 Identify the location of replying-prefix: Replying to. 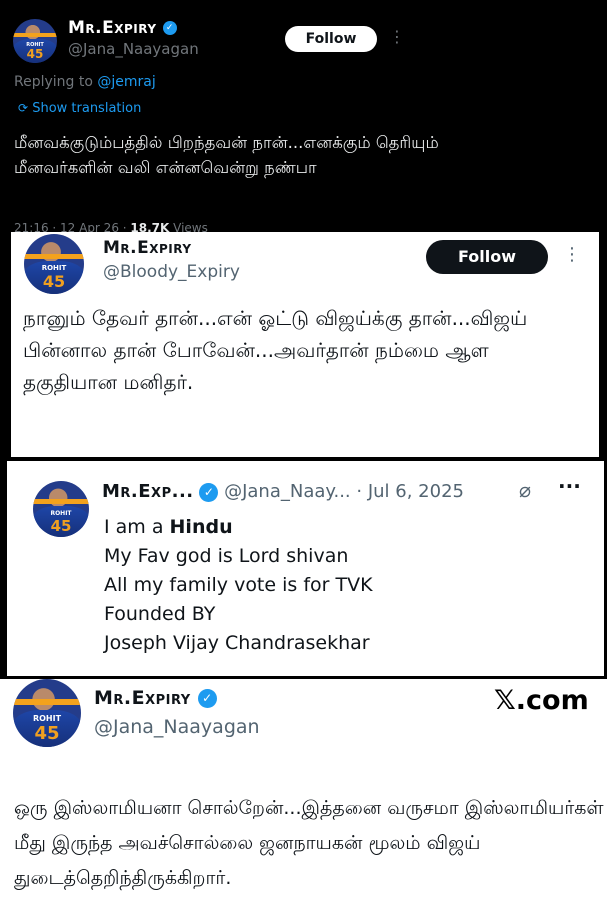
(56, 82).